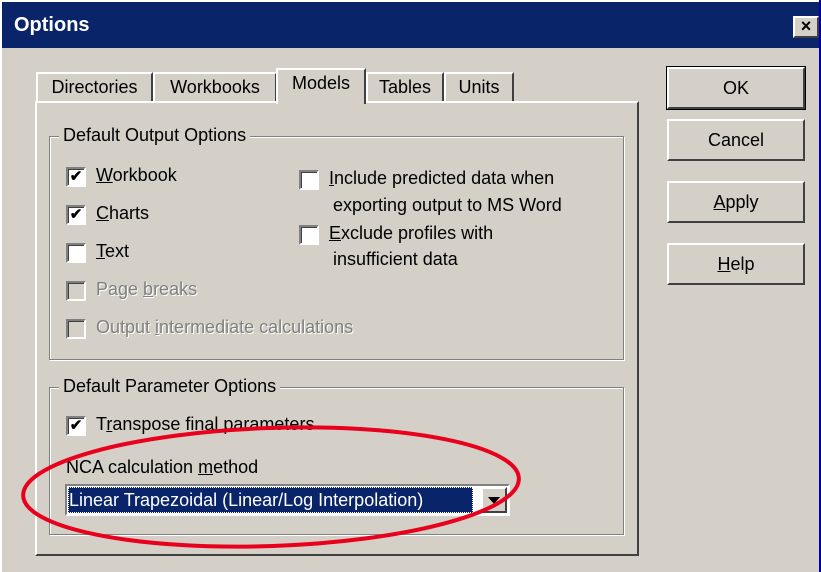  What do you see at coordinates (52, 25) in the screenshot?
I see `window-title: Options` at bounding box center [52, 25].